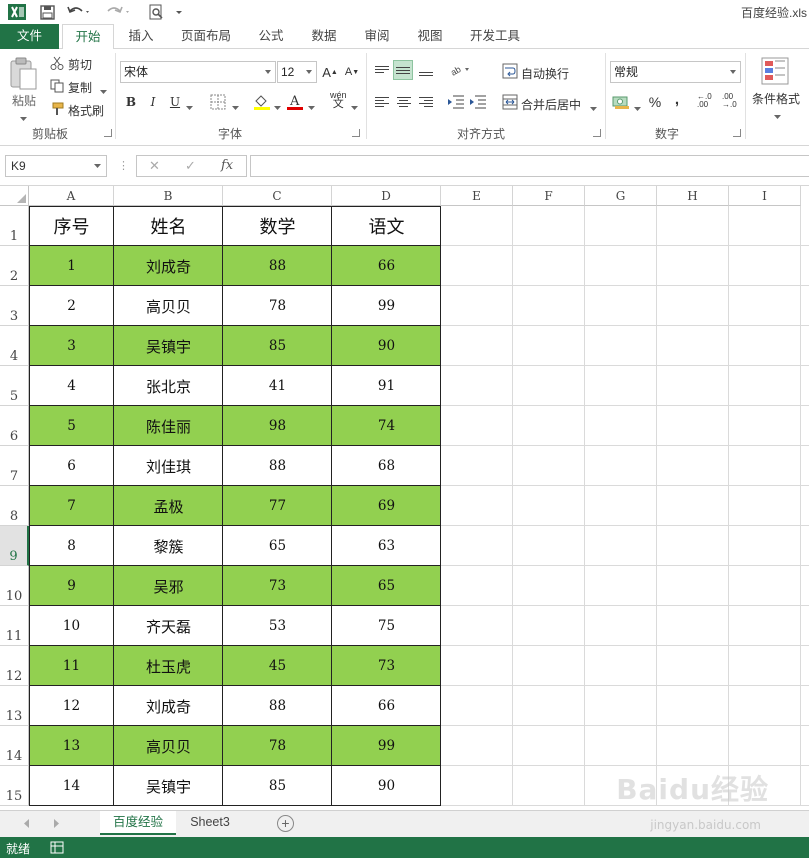 This screenshot has width=809, height=858. What do you see at coordinates (285, 823) in the screenshot?
I see `add-sheet-button: +` at bounding box center [285, 823].